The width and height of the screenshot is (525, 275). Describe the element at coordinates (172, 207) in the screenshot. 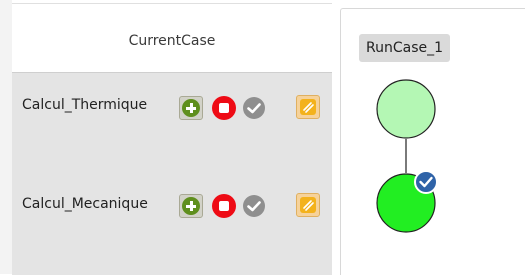

I see `case-row-calcul-mecanique: Calcul_Mecanique` at that location.